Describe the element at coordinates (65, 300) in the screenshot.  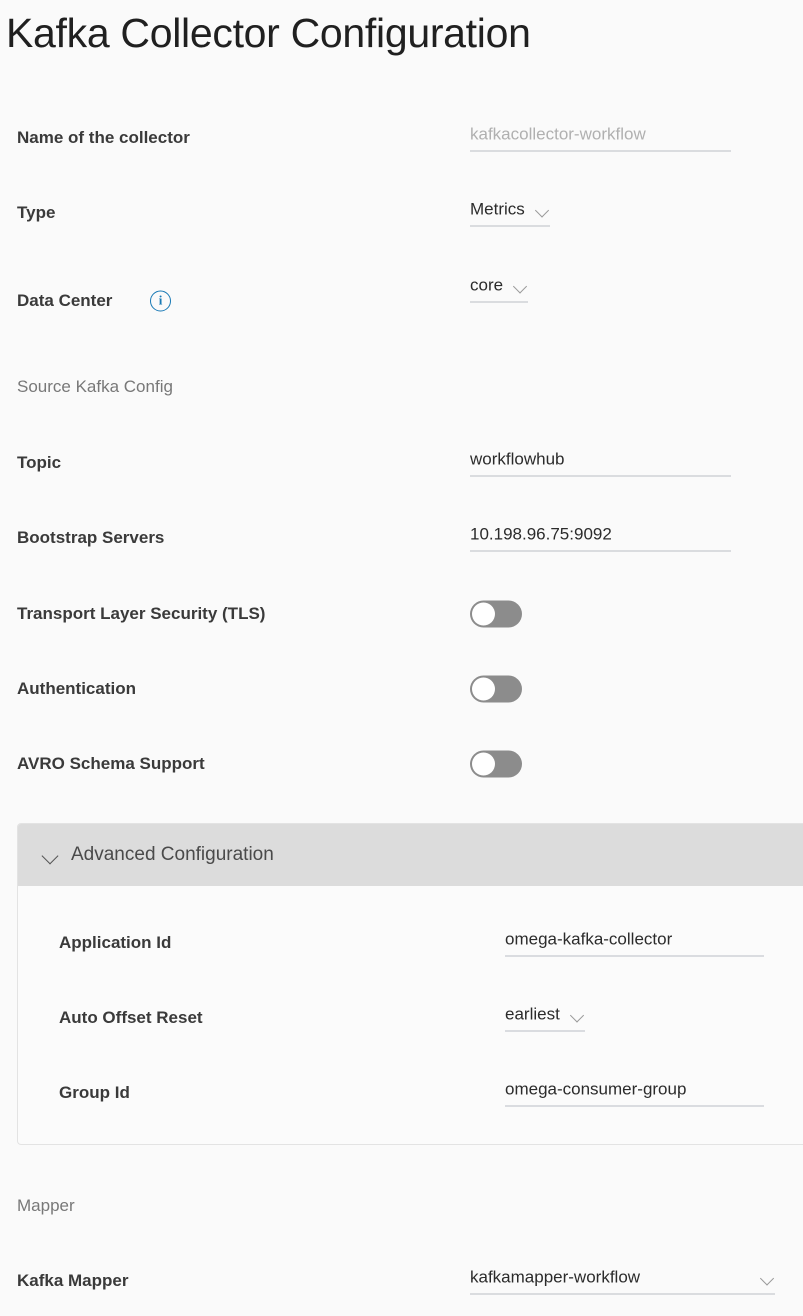
I see `data-center-label: Data Center` at that location.